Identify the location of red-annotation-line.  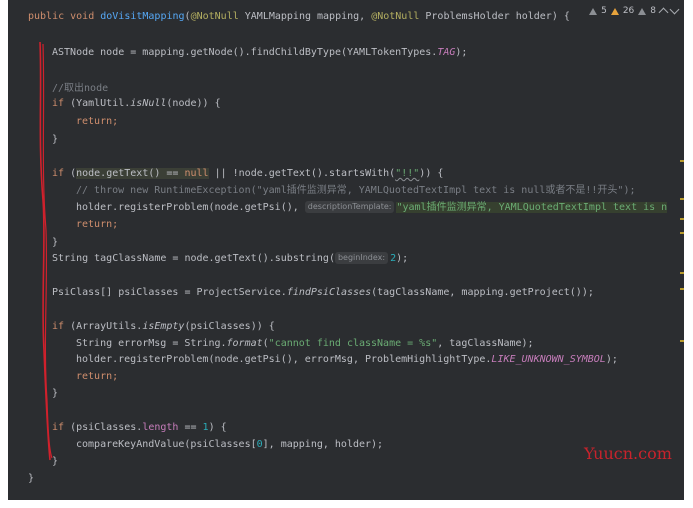
(46, 251).